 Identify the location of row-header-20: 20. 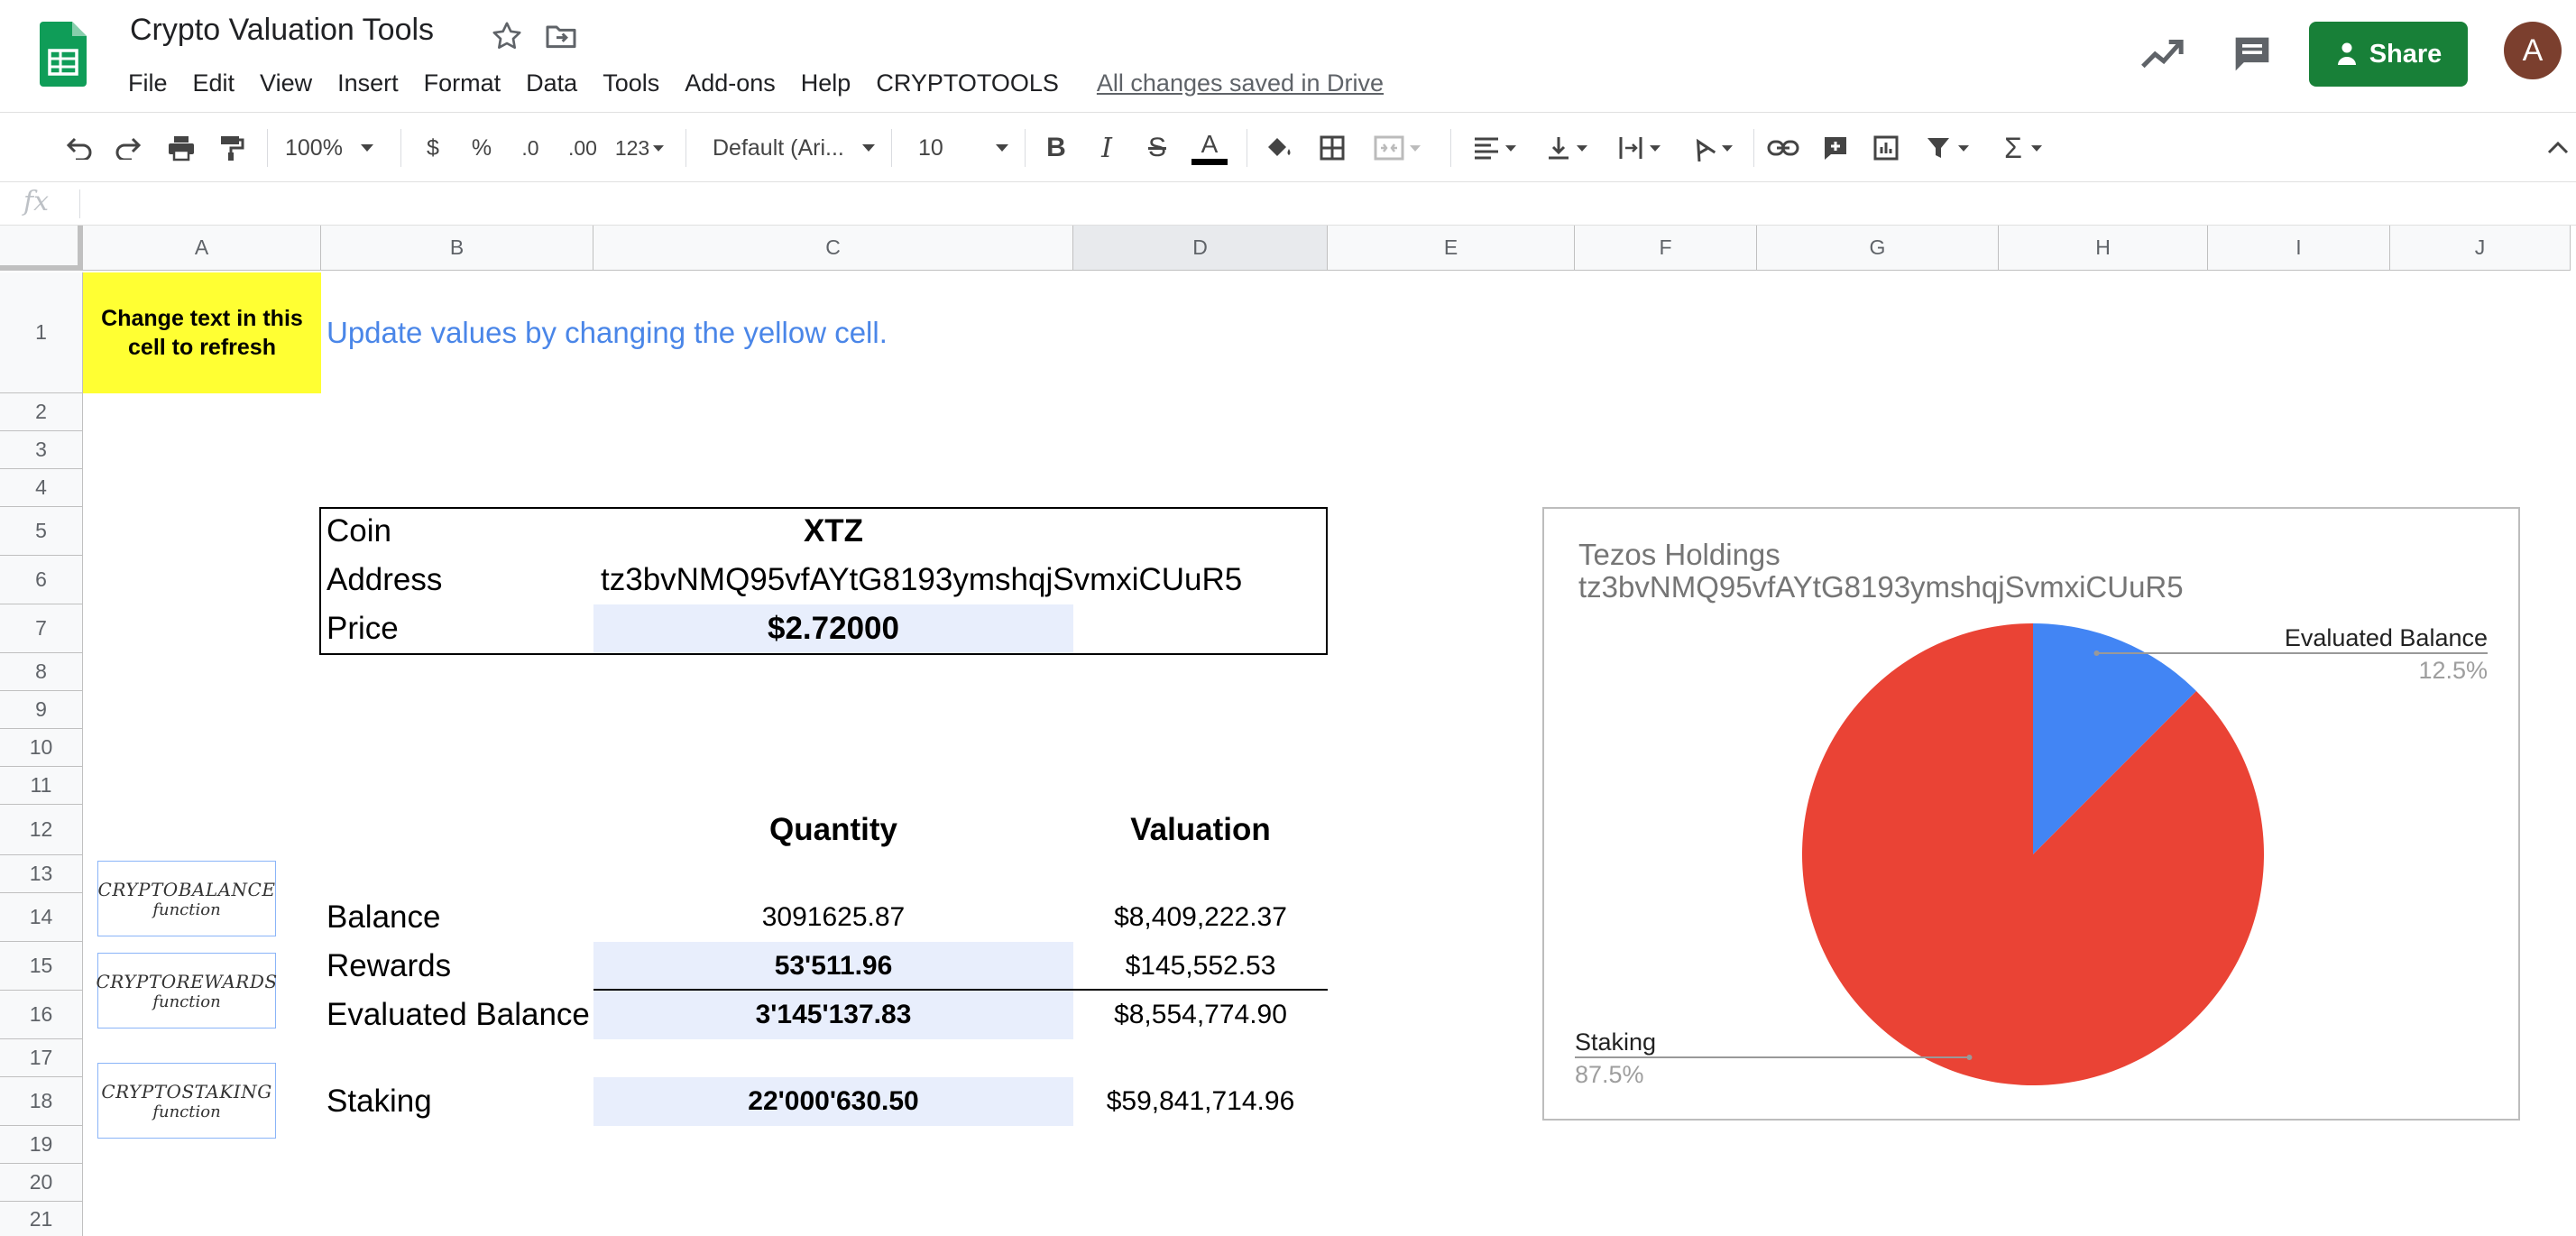
(41, 1183).